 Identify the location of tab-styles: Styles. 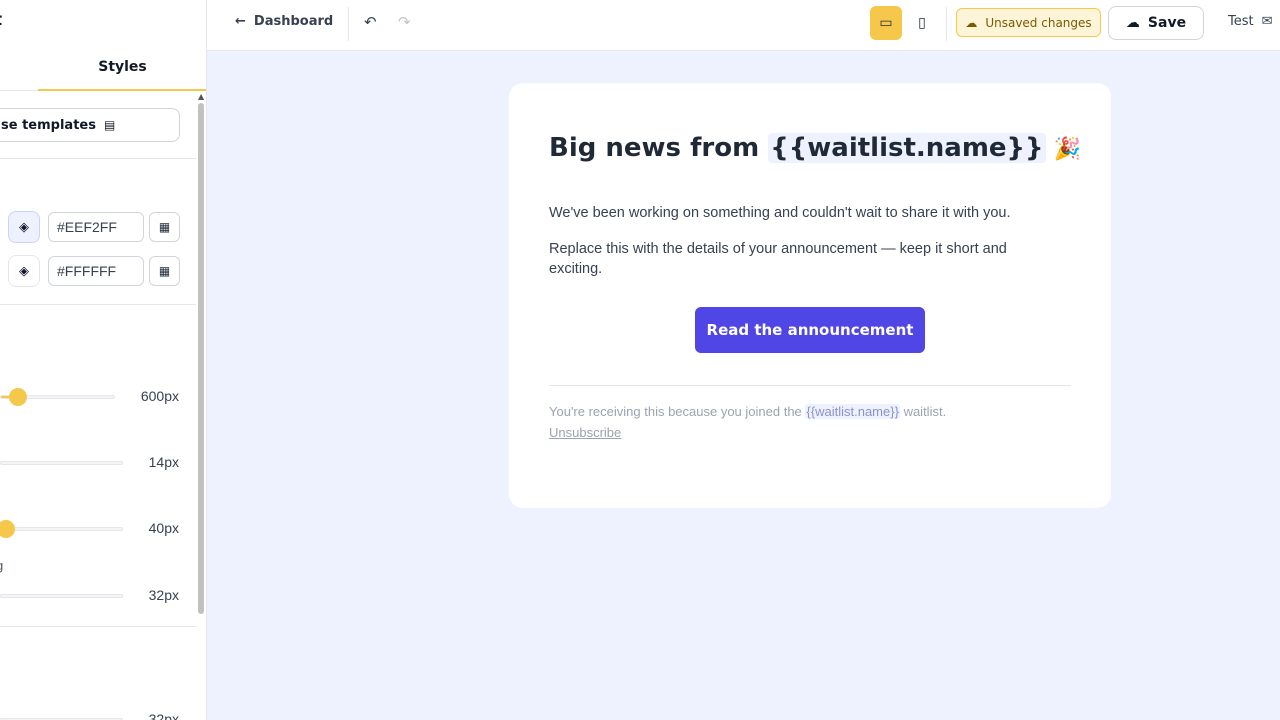
(122, 67).